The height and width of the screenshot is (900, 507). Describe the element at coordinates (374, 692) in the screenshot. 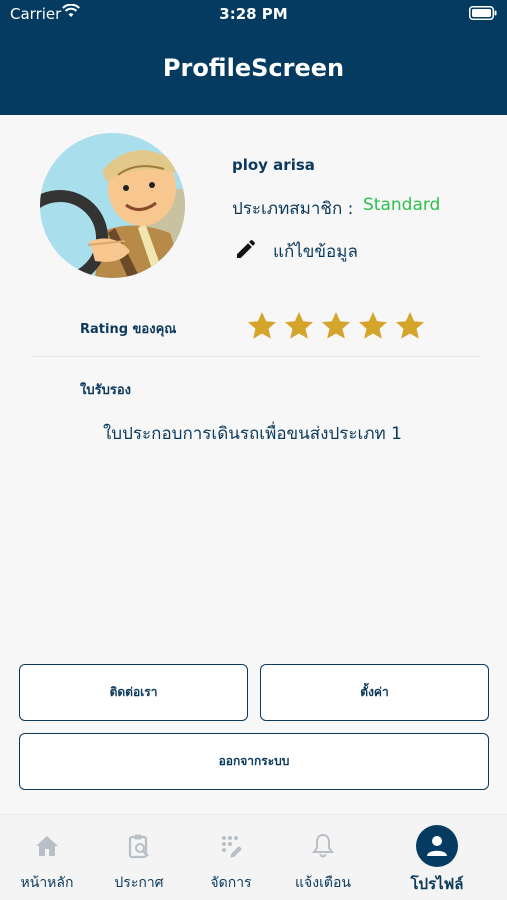

I see `settings-button: ตั้งค่า` at that location.